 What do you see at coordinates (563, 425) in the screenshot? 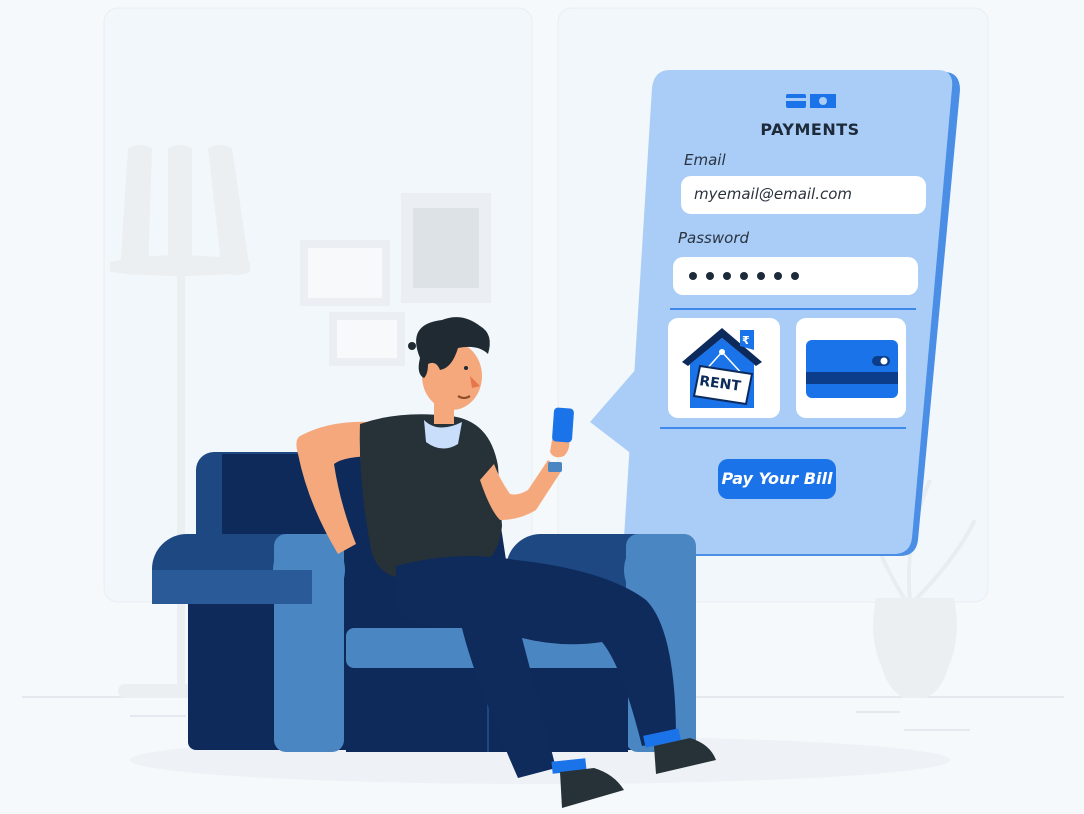
I see `phone-icon` at bounding box center [563, 425].